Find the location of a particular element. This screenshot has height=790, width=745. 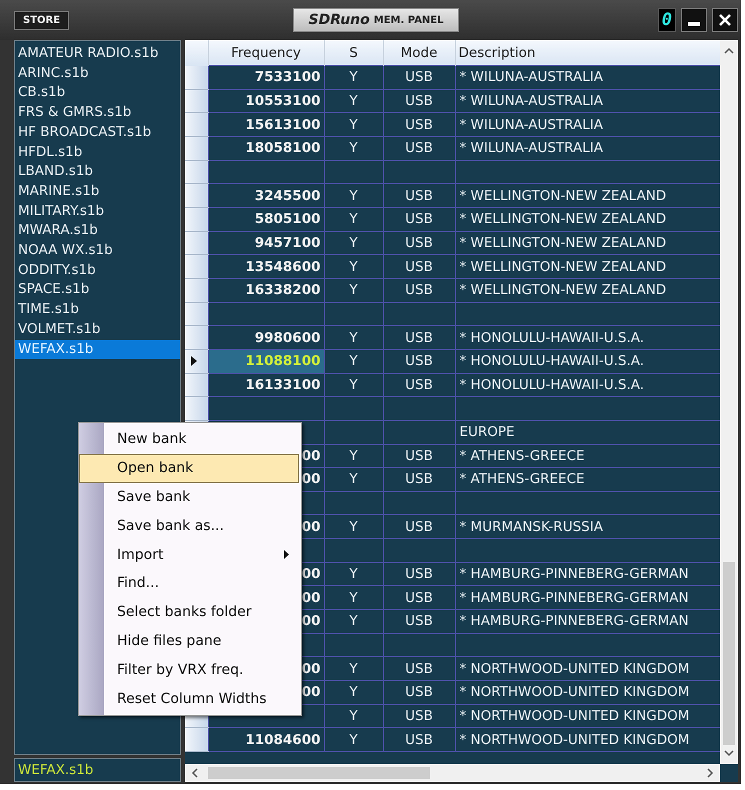

column-header: Mode is located at coordinates (419, 53).